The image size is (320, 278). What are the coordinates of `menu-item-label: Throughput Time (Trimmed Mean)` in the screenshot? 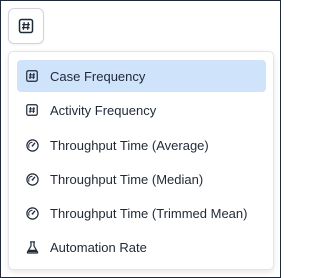 It's located at (149, 213).